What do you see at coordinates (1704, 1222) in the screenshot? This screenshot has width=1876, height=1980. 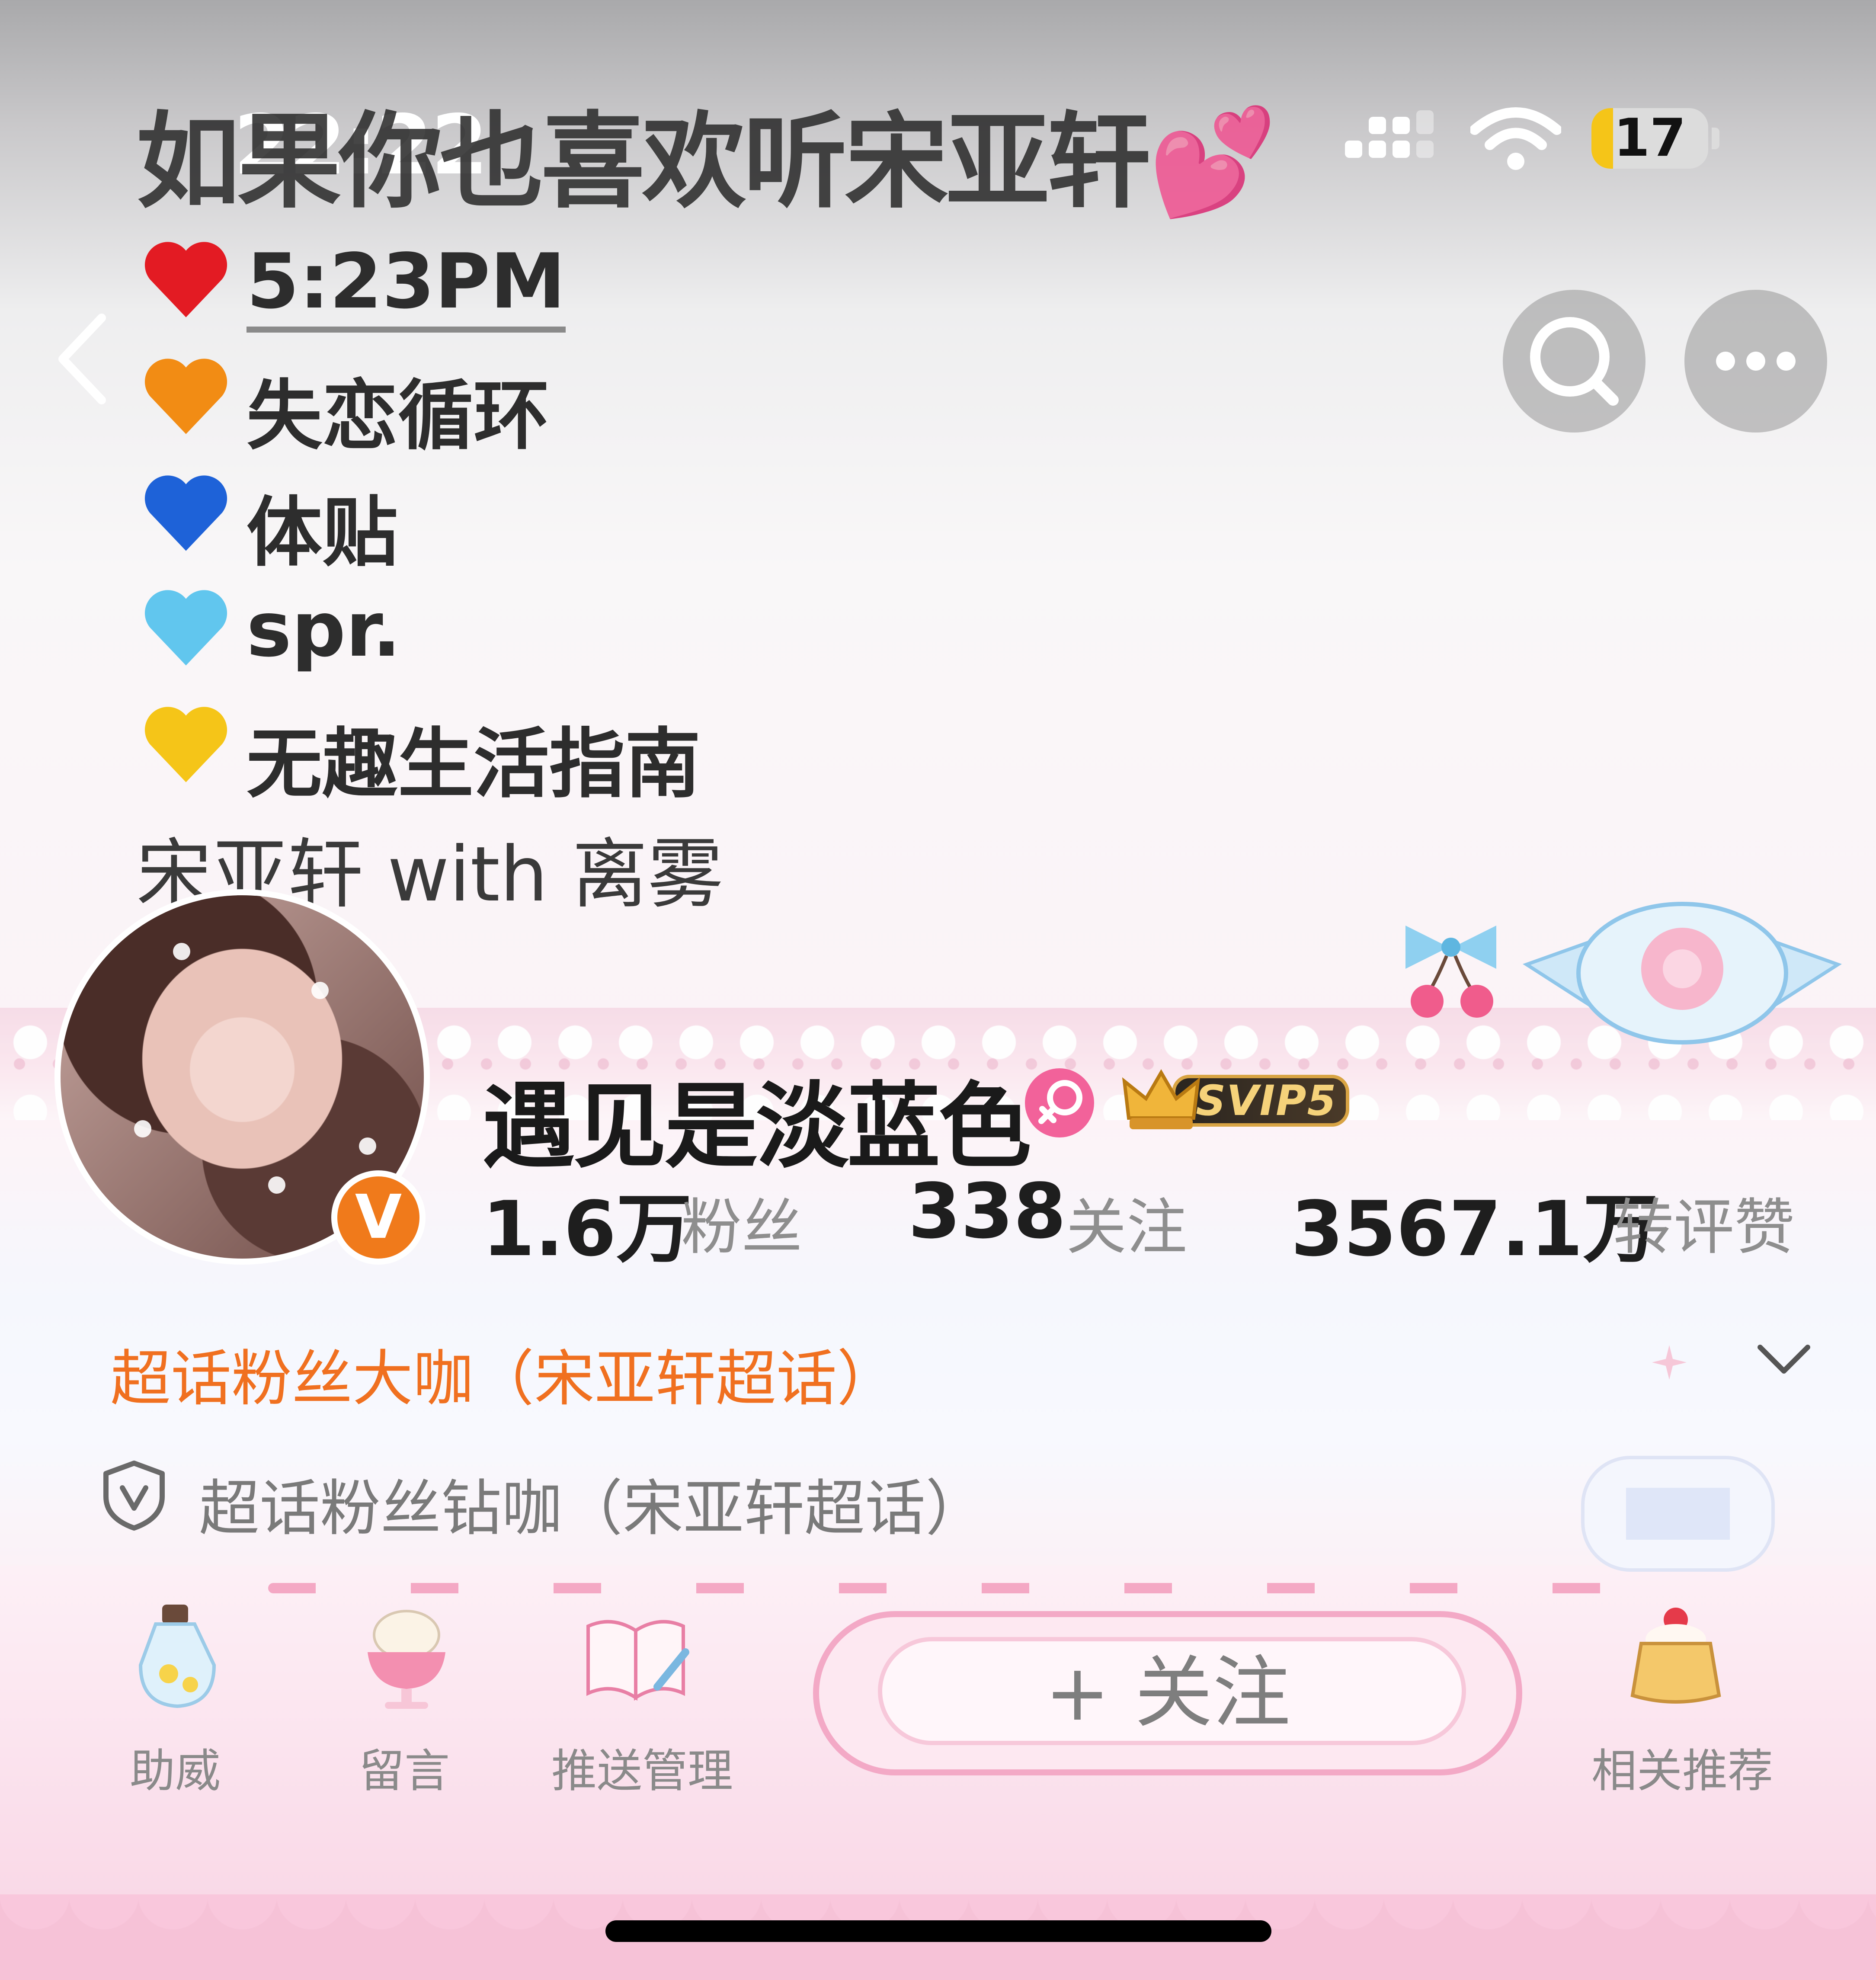 I see `engagement-label: 转评赞` at bounding box center [1704, 1222].